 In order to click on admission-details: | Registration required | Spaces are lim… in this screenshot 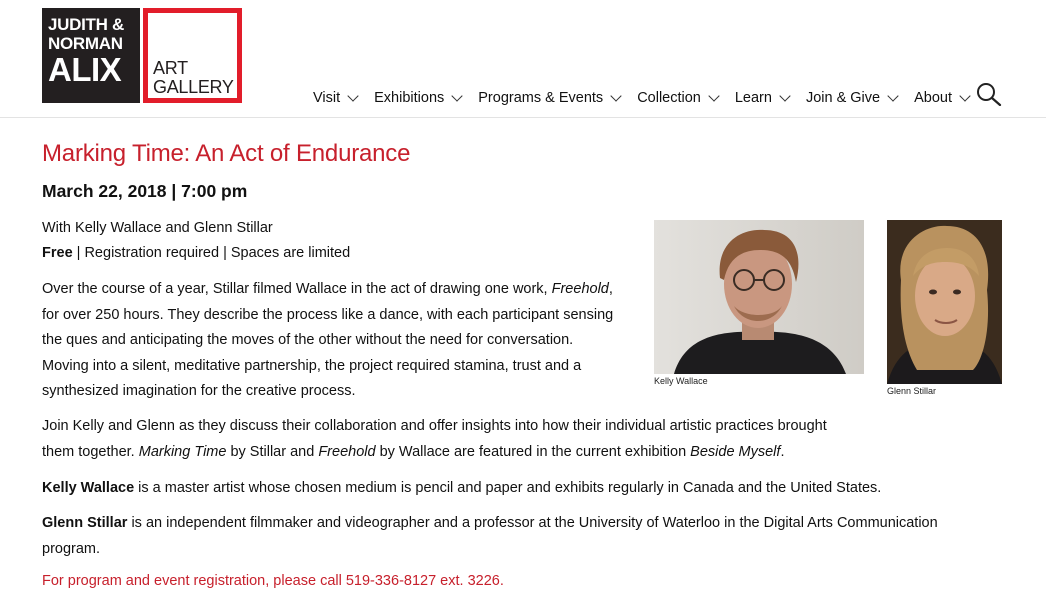, I will do `click(211, 253)`.